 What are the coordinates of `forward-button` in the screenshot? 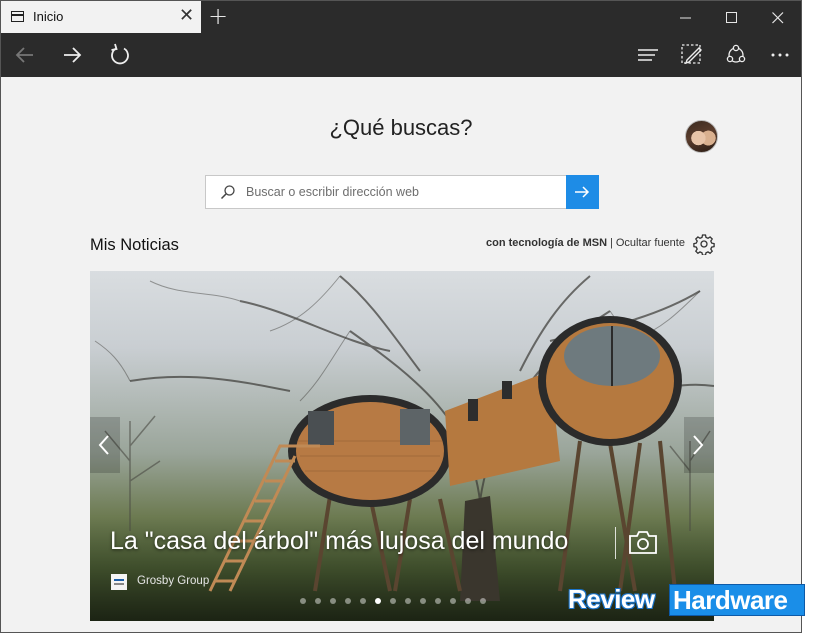 It's located at (72, 55).